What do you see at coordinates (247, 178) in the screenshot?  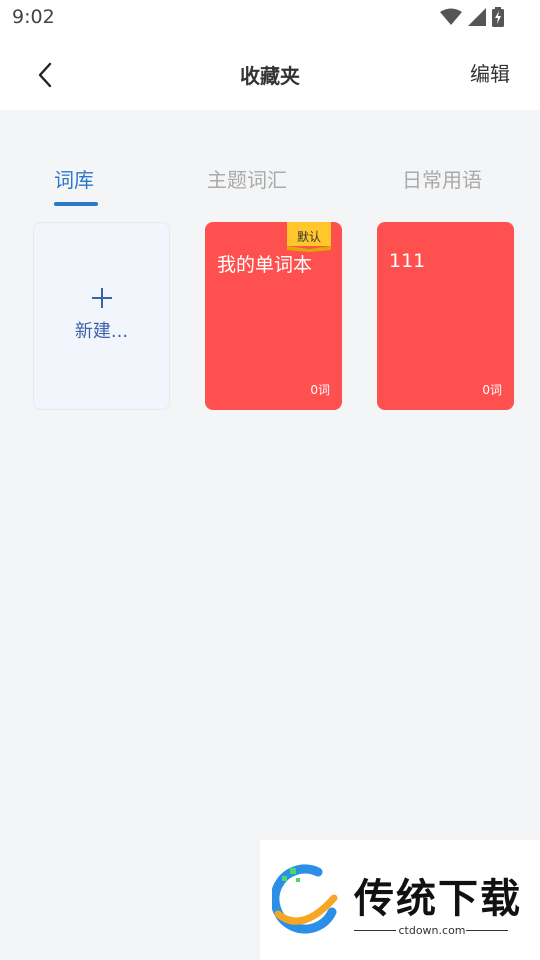 I see `tab-topic-words: 主题词汇` at bounding box center [247, 178].